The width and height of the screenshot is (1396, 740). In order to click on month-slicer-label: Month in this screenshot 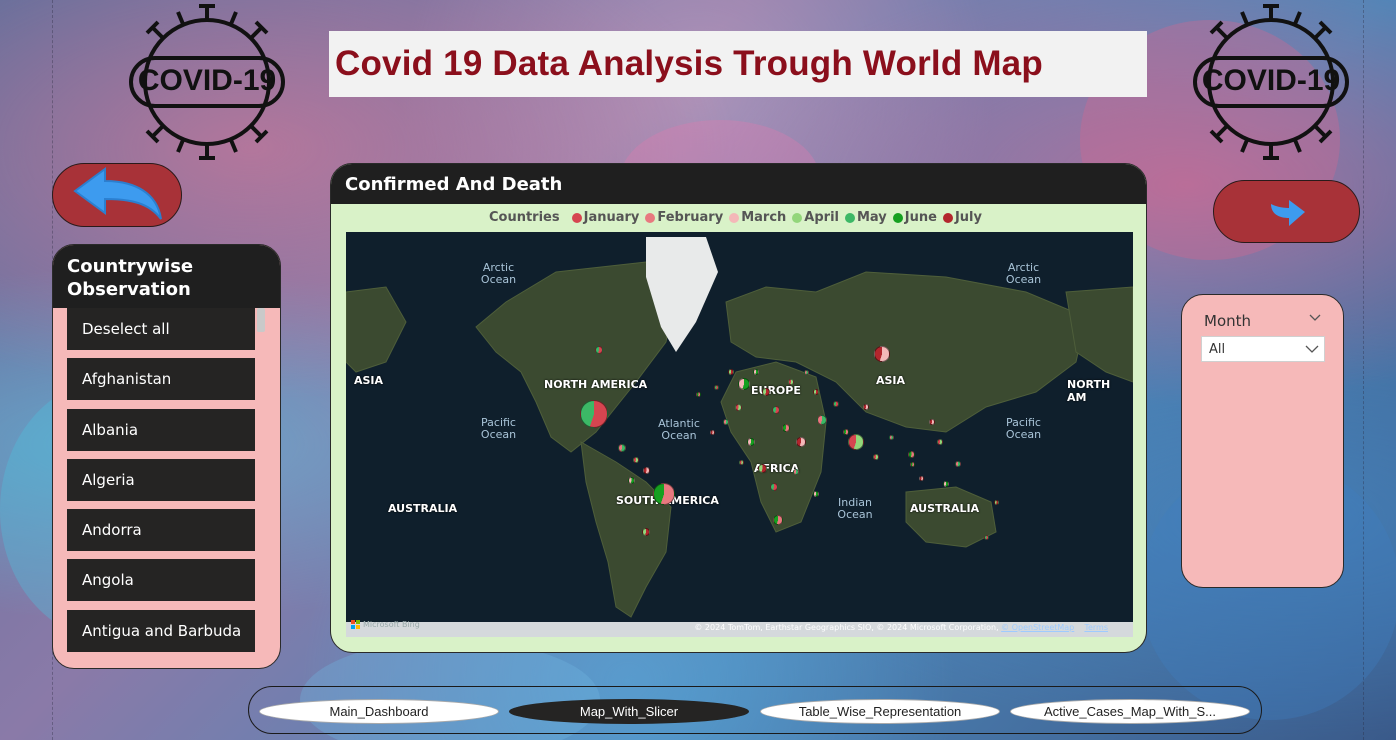, I will do `click(1228, 321)`.